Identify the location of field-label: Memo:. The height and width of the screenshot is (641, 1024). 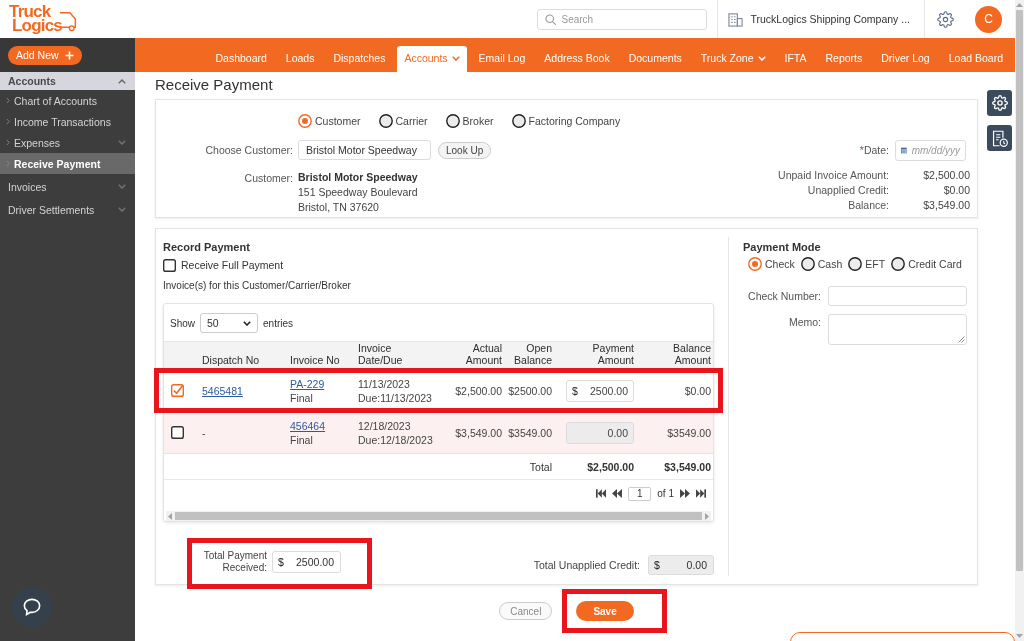
(804, 321).